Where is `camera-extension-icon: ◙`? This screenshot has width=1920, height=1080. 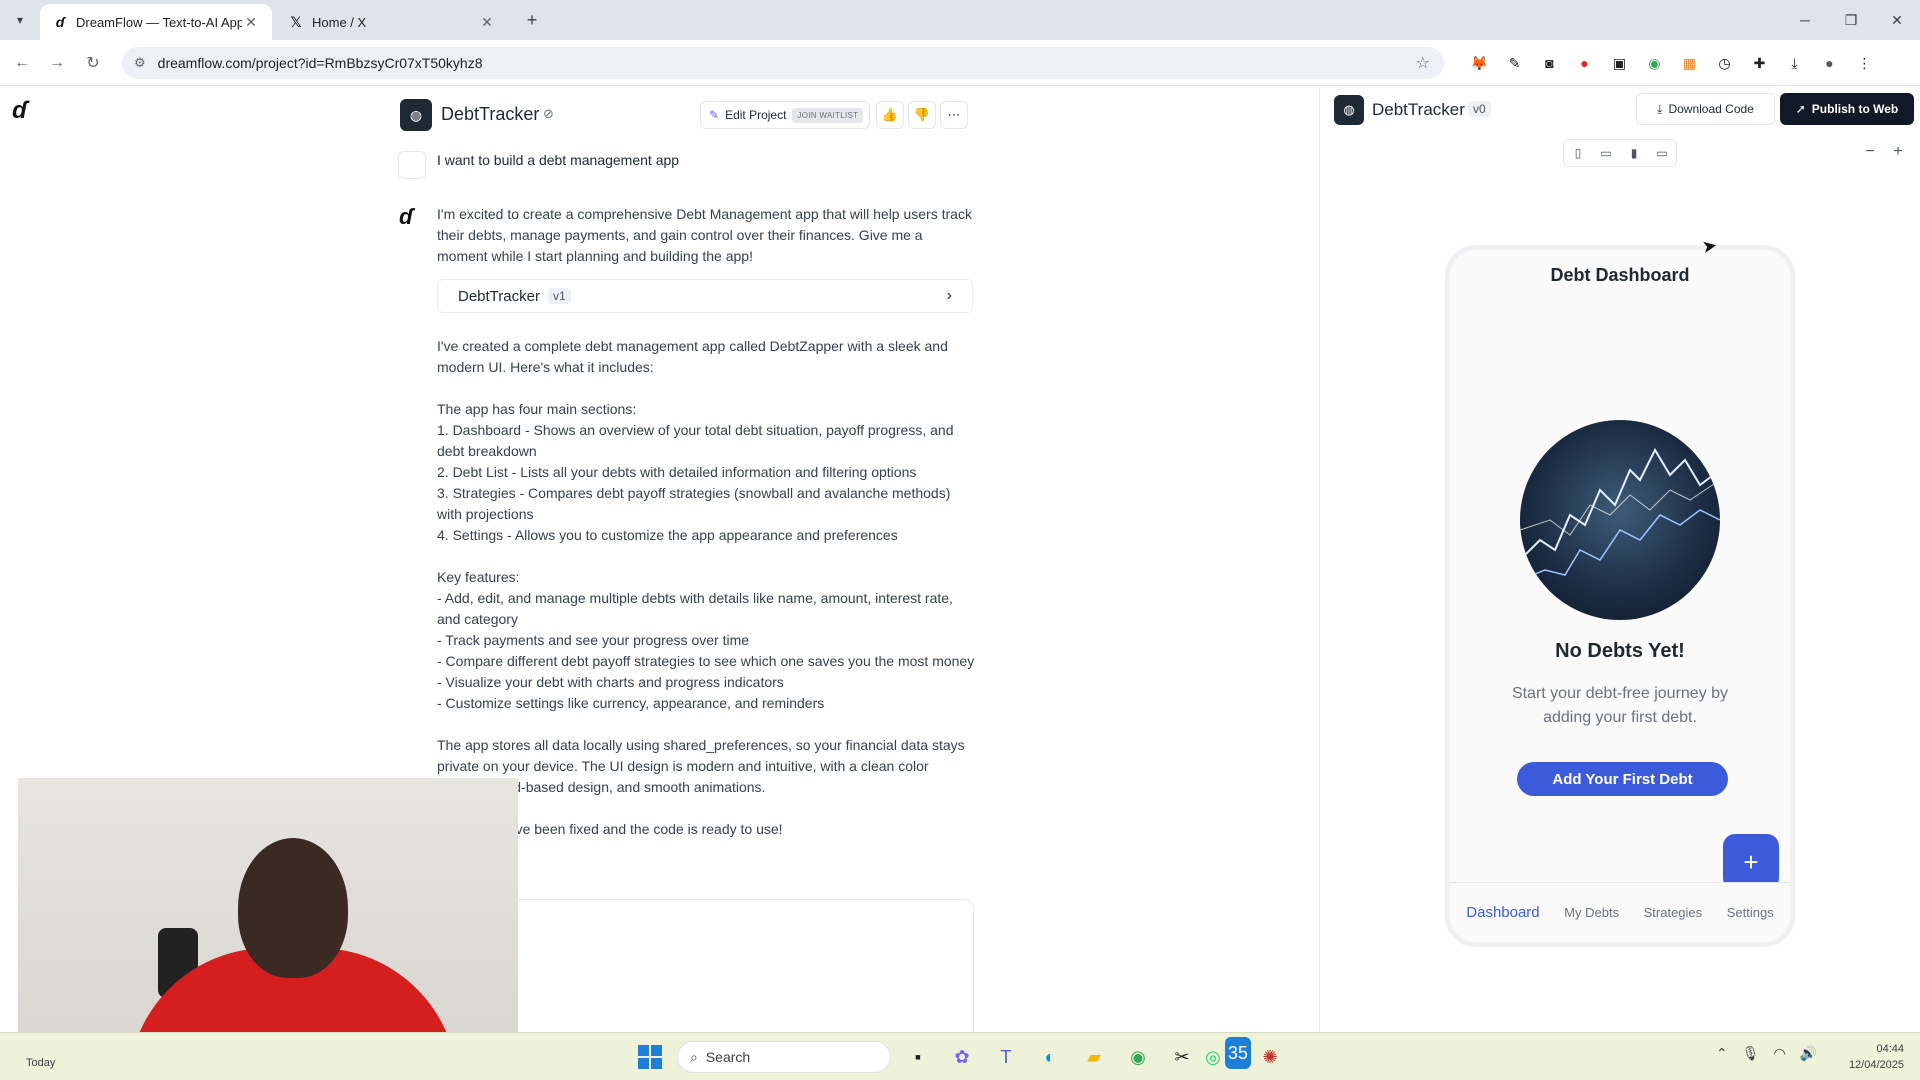
camera-extension-icon: ◙ is located at coordinates (1549, 63).